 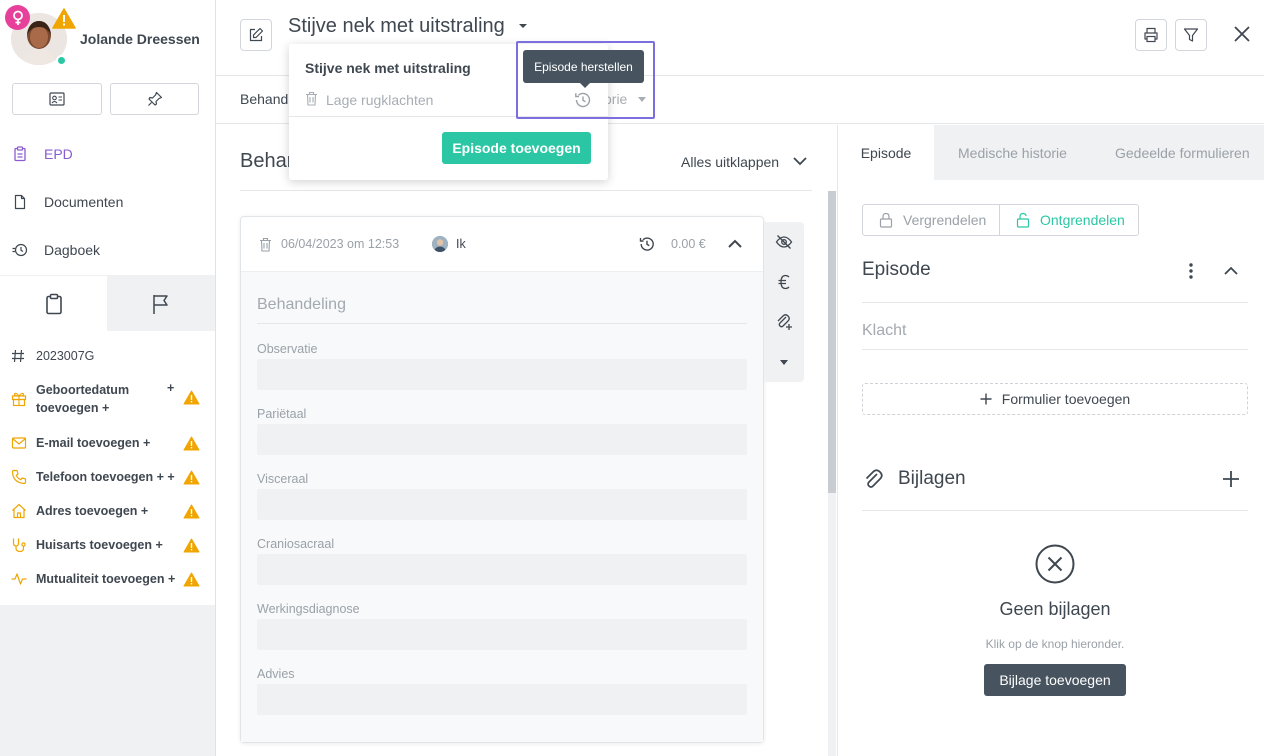 I want to click on lock-toggle: Vergrendelen Ontgrendelen, so click(x=1000, y=220).